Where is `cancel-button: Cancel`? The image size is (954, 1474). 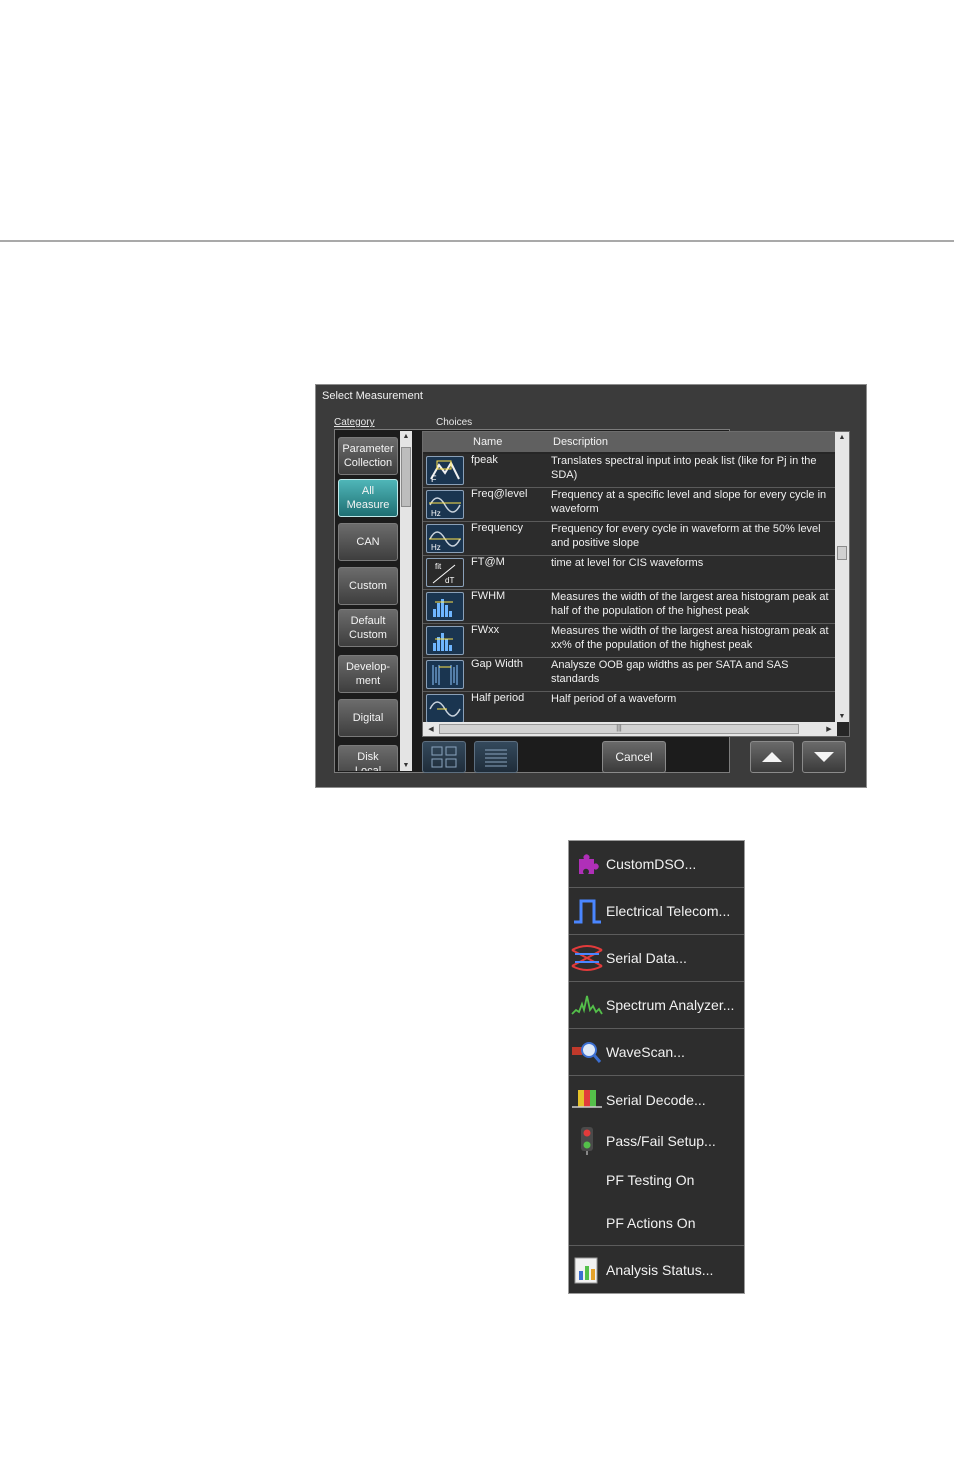
cancel-button: Cancel is located at coordinates (634, 757).